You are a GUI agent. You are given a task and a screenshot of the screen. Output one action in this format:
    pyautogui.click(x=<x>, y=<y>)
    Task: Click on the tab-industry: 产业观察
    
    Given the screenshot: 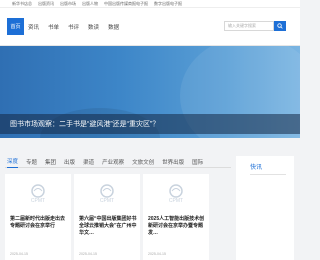 What is the action you would take?
    pyautogui.click(x=113, y=163)
    